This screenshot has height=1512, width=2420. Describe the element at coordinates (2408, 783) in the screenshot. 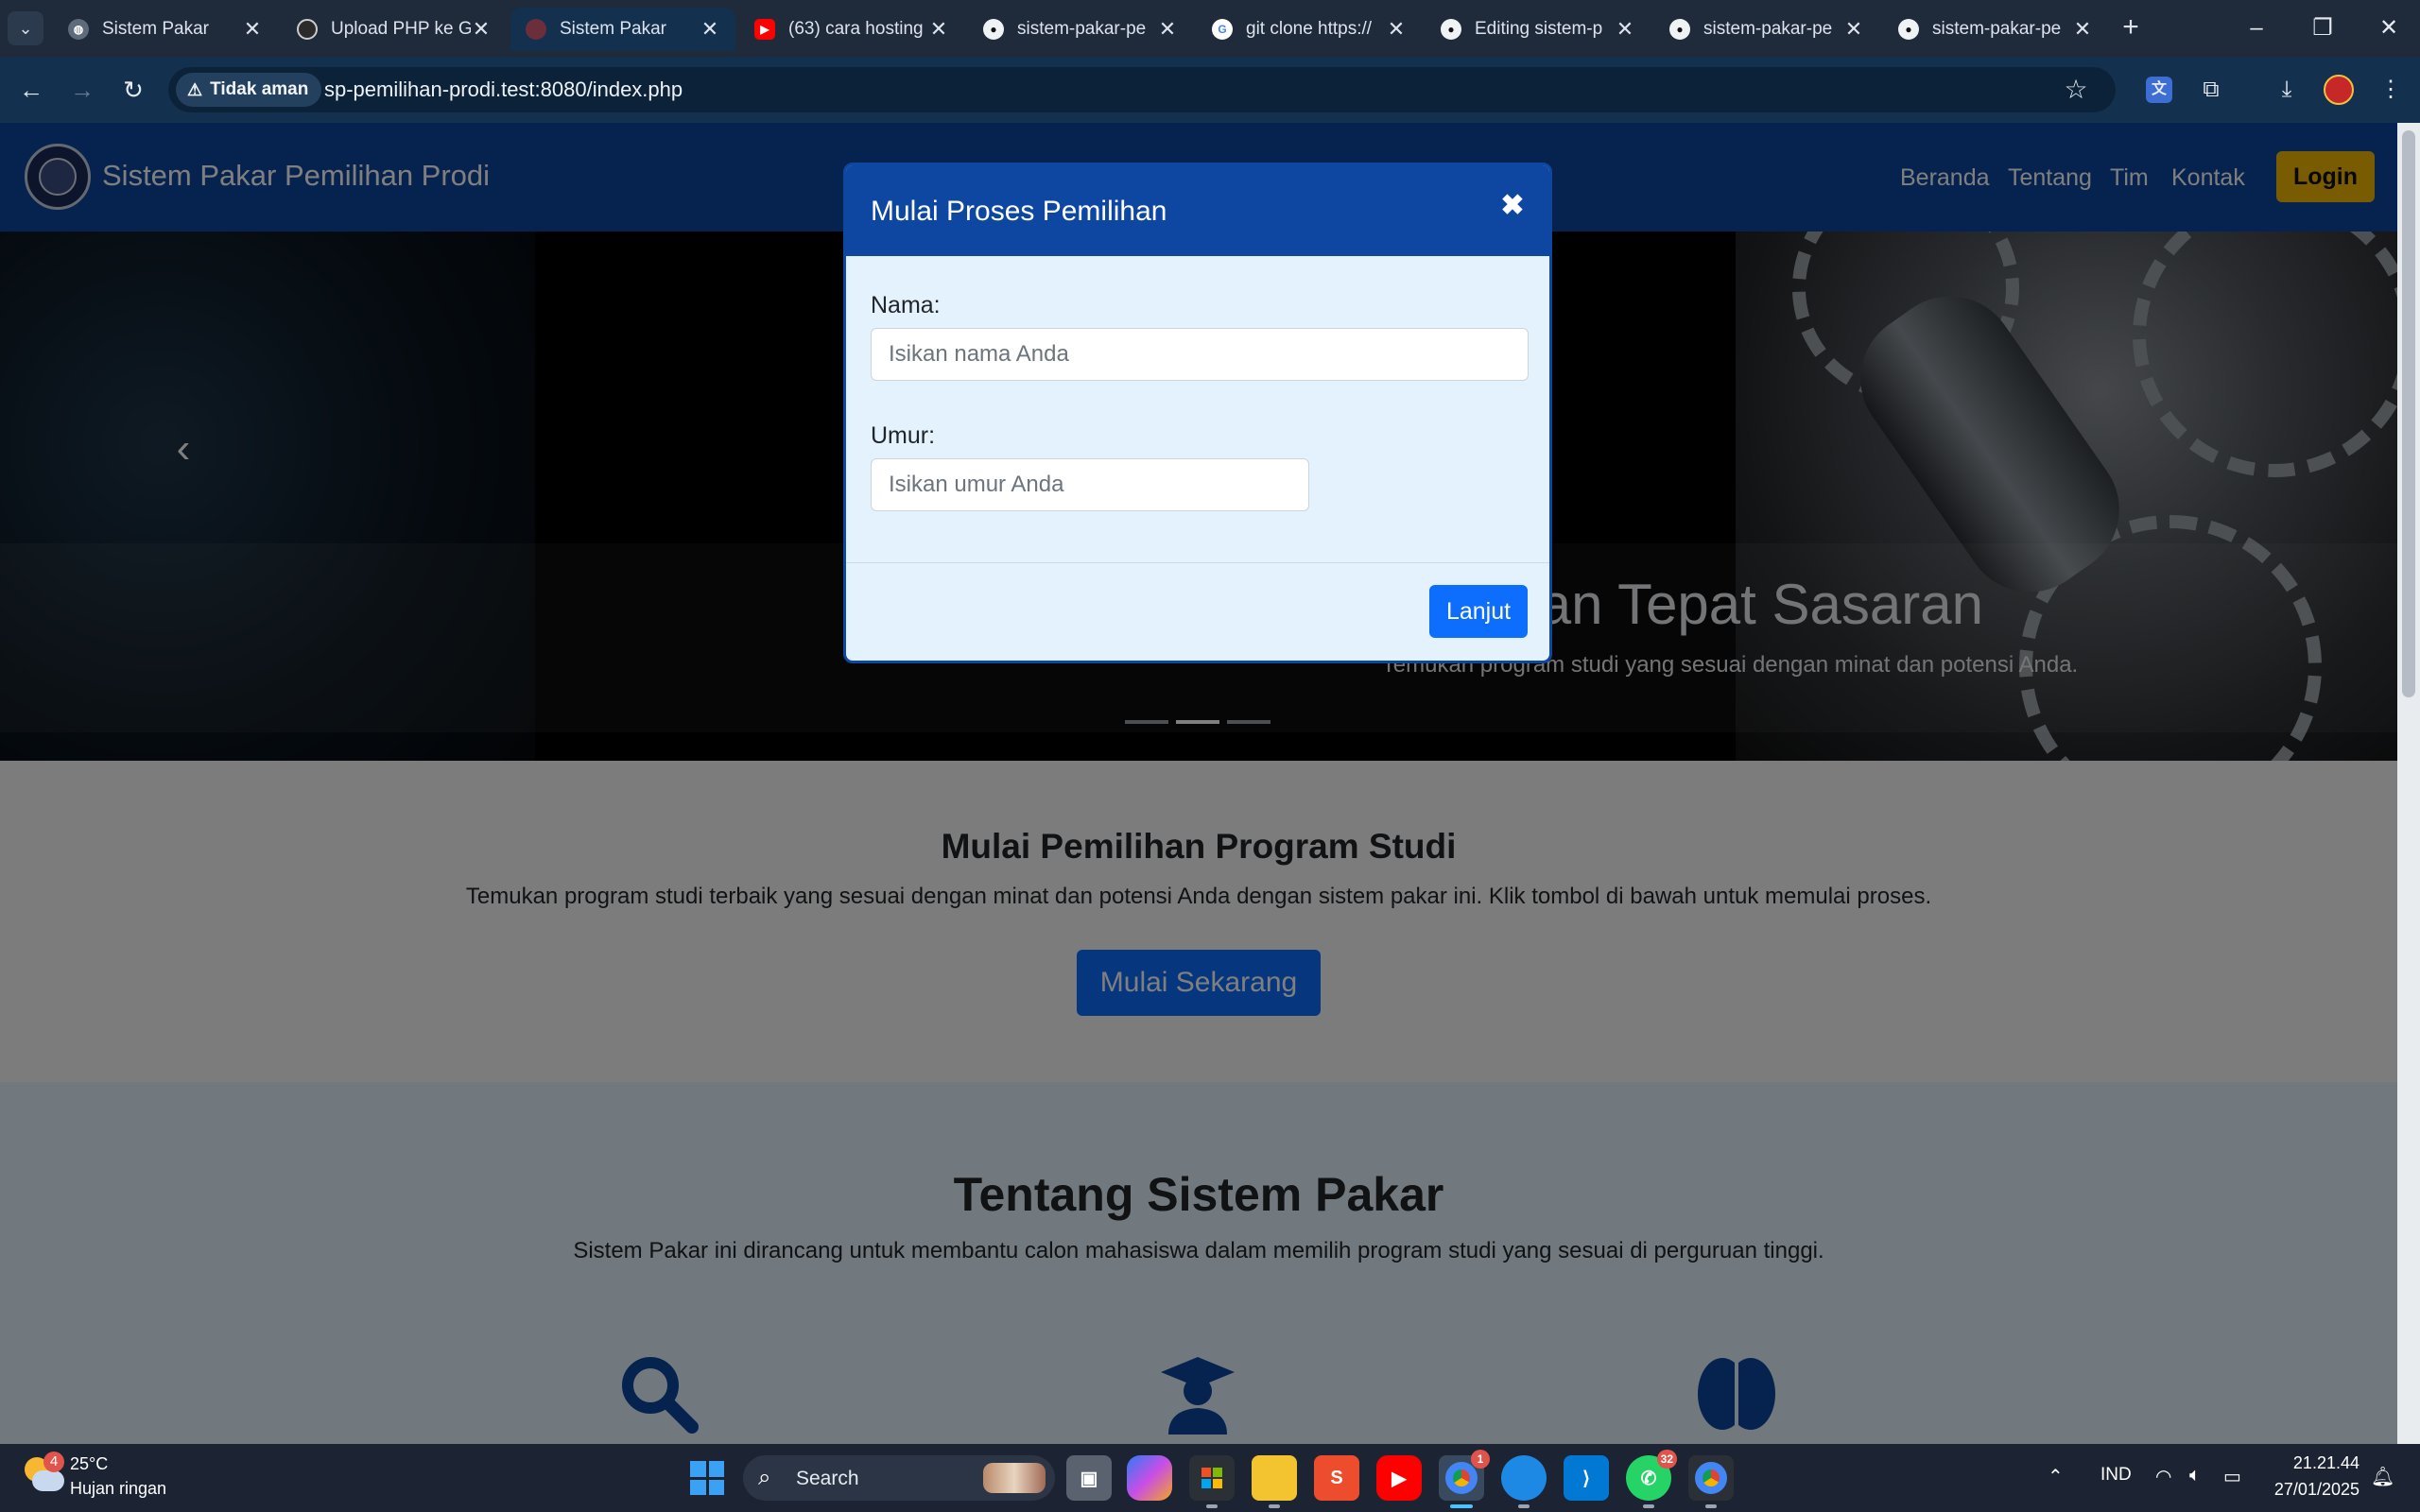

I see `page-scrollbar` at that location.